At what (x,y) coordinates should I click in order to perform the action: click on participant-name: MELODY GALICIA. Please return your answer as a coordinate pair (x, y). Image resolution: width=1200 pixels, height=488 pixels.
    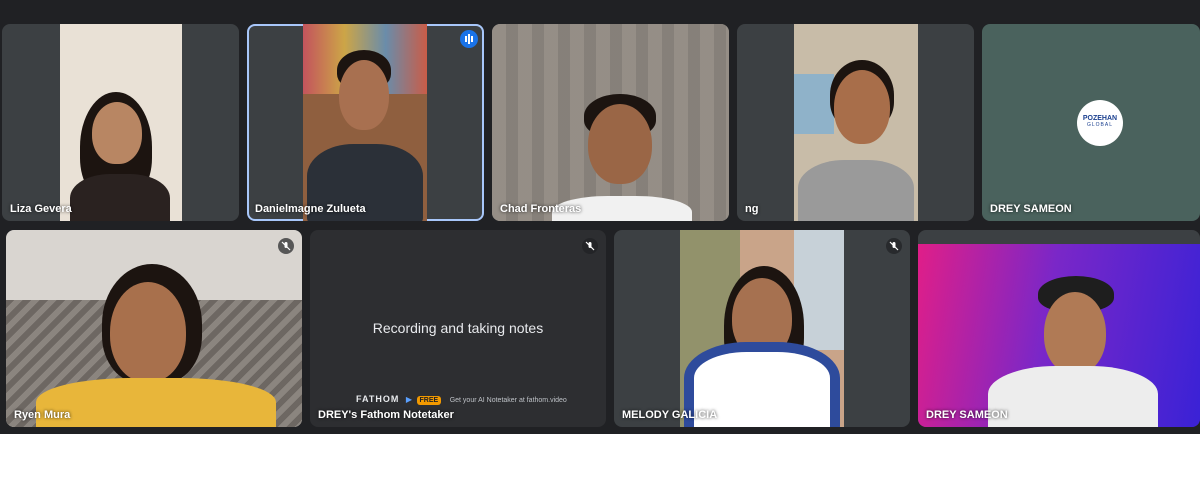
    Looking at the image, I should click on (670, 415).